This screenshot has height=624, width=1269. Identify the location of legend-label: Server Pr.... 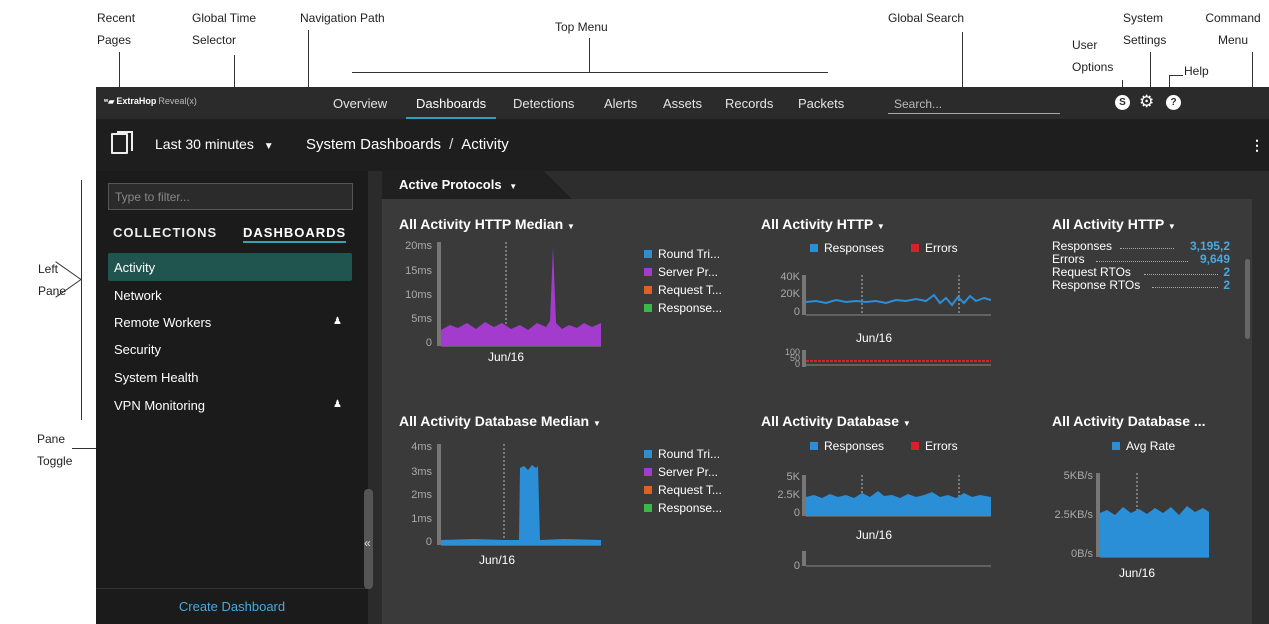
(688, 472).